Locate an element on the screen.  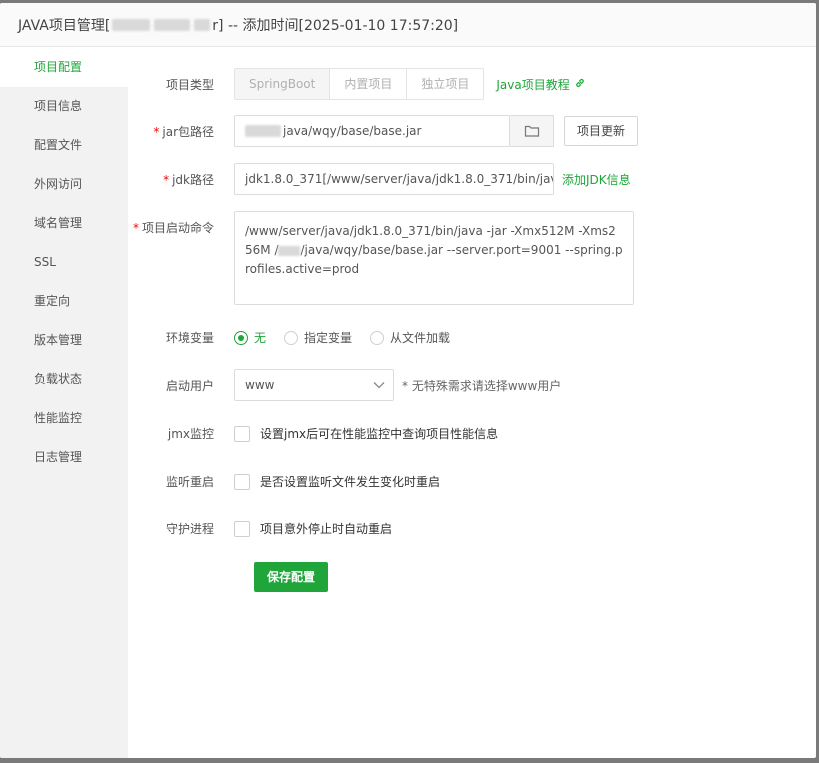
jmx-text: 设置jmx后可在性能监控中查询项目性能信息 is located at coordinates (379, 434).